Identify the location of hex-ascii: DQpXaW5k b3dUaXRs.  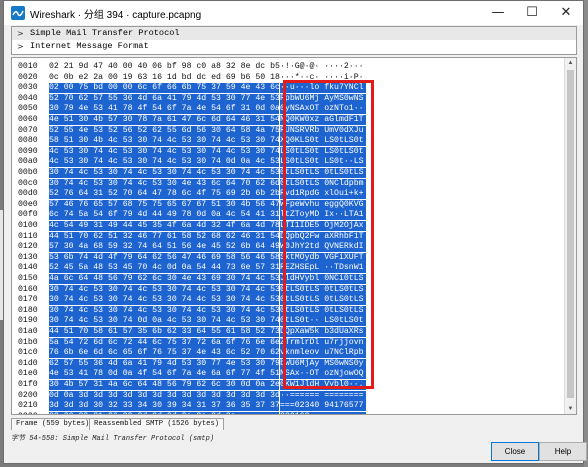
(323, 332).